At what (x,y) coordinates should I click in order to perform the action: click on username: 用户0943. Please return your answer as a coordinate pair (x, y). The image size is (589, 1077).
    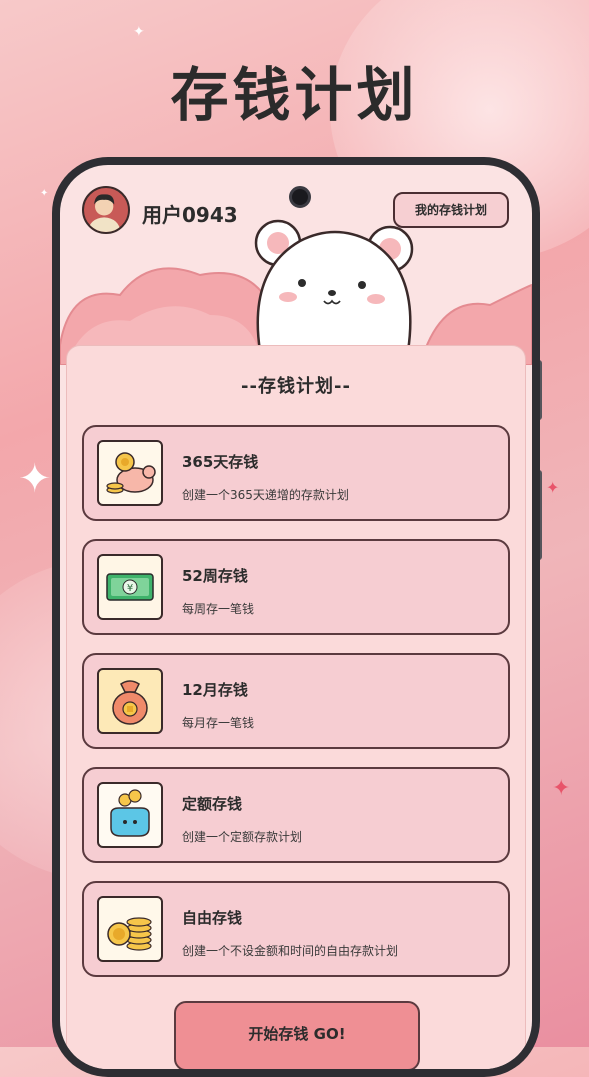
    Looking at the image, I should click on (190, 215).